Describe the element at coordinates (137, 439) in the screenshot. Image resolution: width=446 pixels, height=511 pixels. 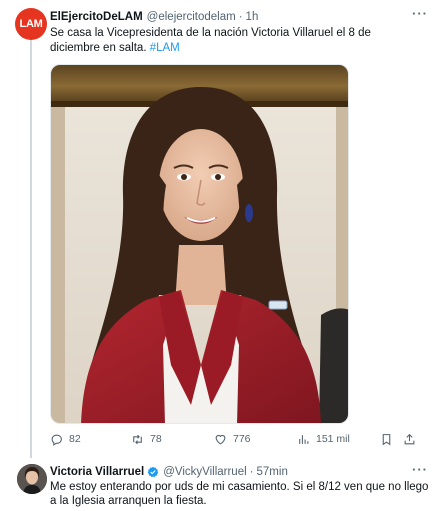
I see `retweet-icon` at that location.